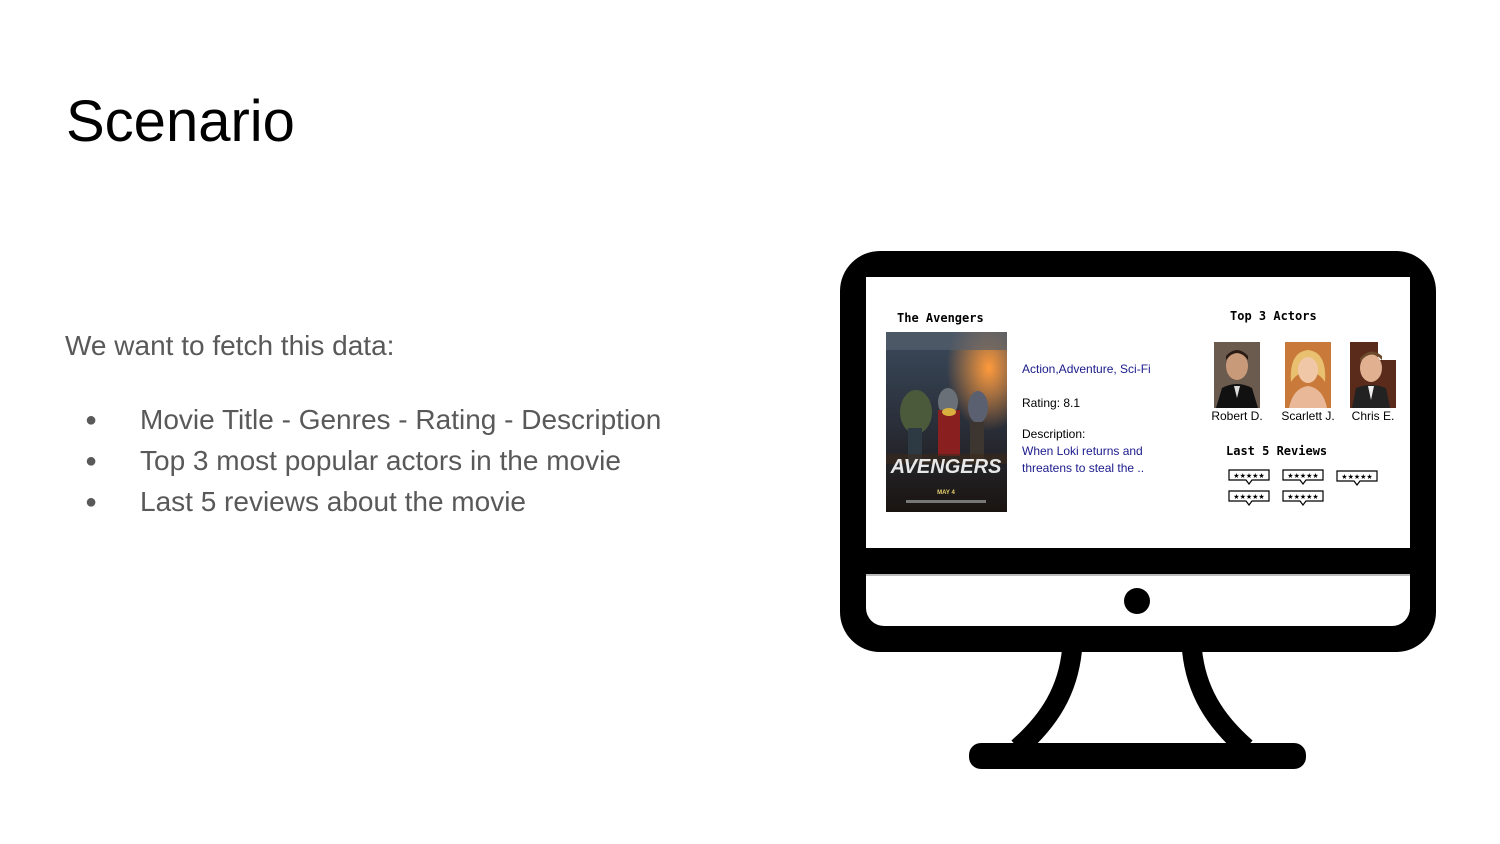 The width and height of the screenshot is (1500, 844). What do you see at coordinates (1082, 451) in the screenshot?
I see `description-line: When Loki returns and` at bounding box center [1082, 451].